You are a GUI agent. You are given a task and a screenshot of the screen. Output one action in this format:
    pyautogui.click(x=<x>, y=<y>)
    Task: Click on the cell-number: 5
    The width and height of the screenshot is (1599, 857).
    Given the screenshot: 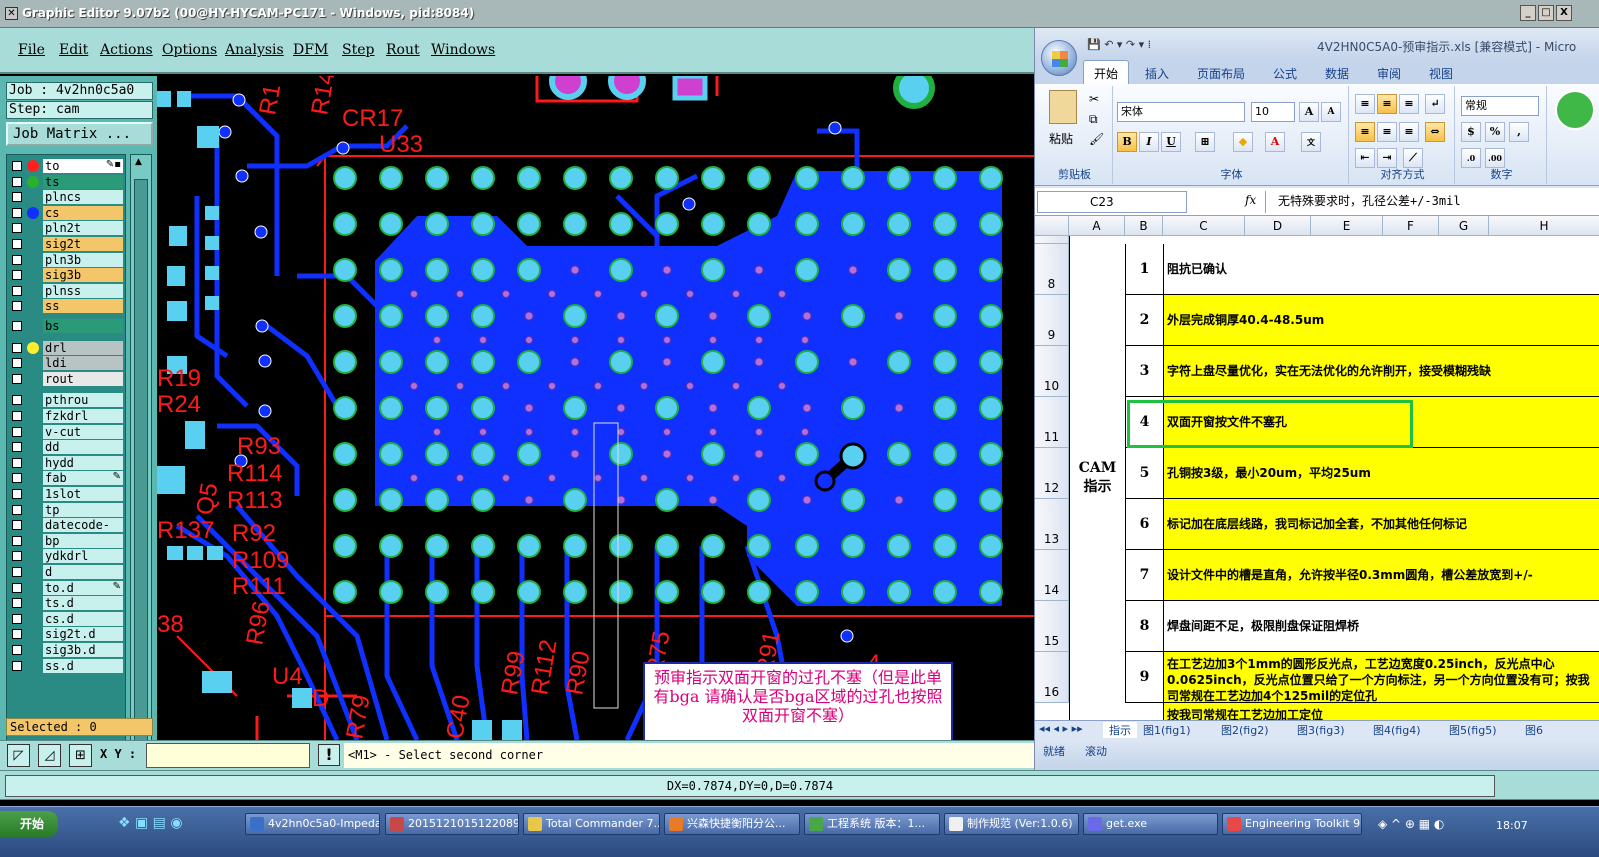 What is the action you would take?
    pyautogui.click(x=1144, y=473)
    